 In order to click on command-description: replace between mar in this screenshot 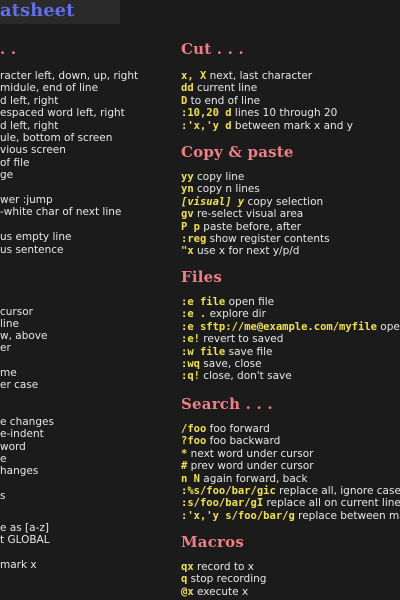, I will do `click(347, 515)`.